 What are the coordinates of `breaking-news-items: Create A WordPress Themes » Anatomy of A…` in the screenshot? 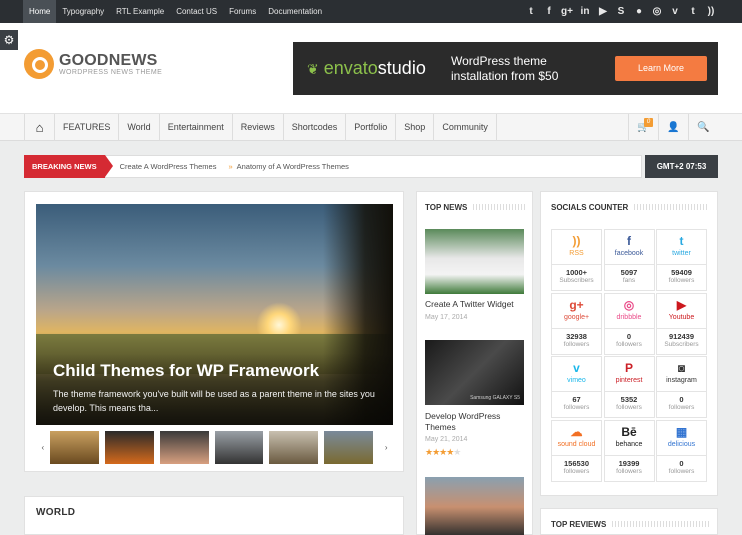 It's located at (240, 166).